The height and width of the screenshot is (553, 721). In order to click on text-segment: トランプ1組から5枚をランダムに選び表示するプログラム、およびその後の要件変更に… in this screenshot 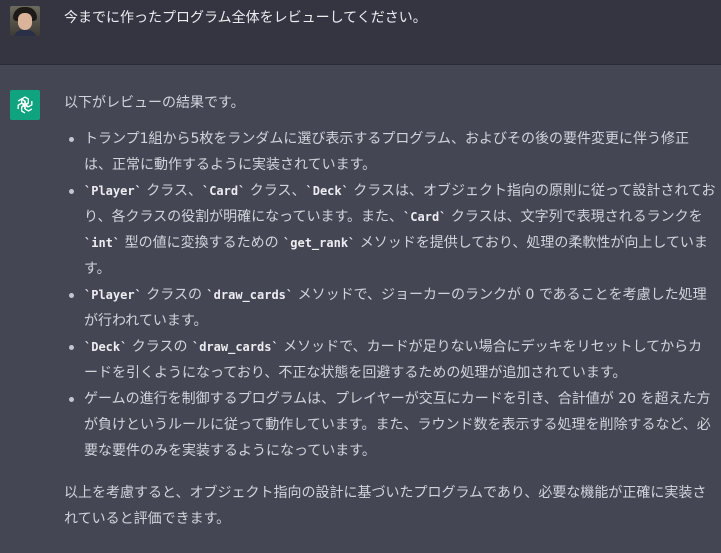, I will do `click(386, 152)`.